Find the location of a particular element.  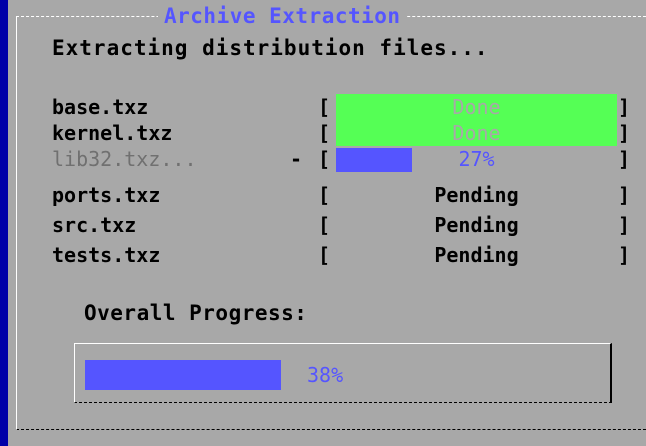

overall-progress-fill is located at coordinates (183, 375).